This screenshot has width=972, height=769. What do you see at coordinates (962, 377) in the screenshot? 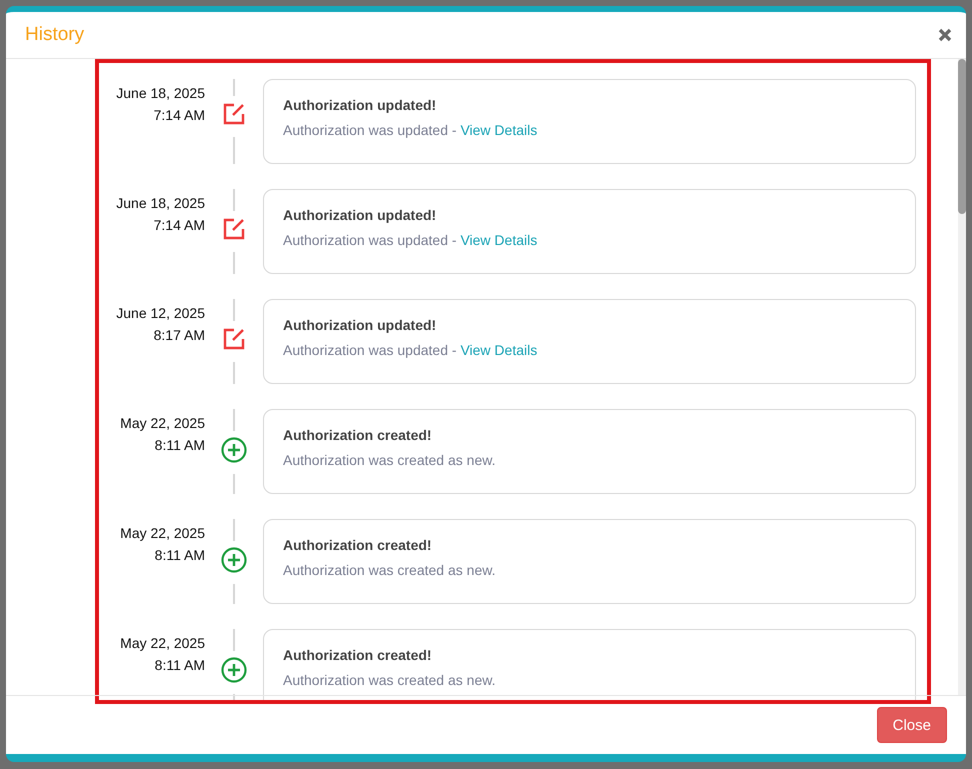
I see `scrollbar` at bounding box center [962, 377].